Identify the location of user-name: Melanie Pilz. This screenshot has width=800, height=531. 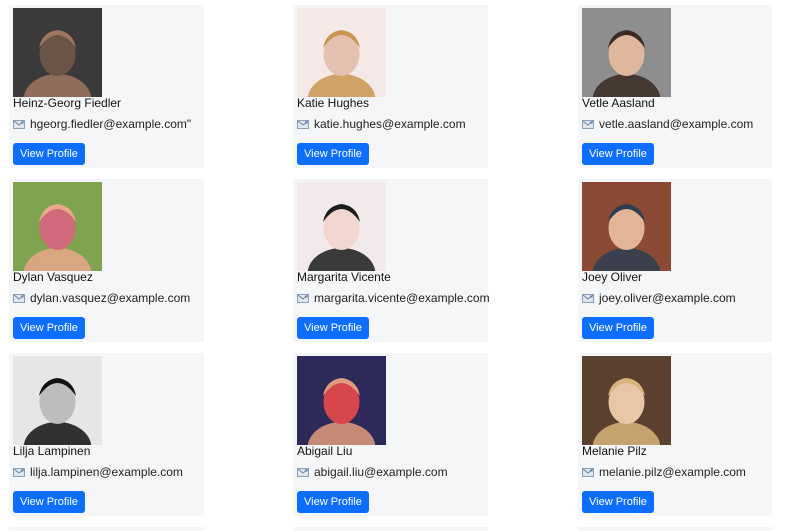
(614, 451).